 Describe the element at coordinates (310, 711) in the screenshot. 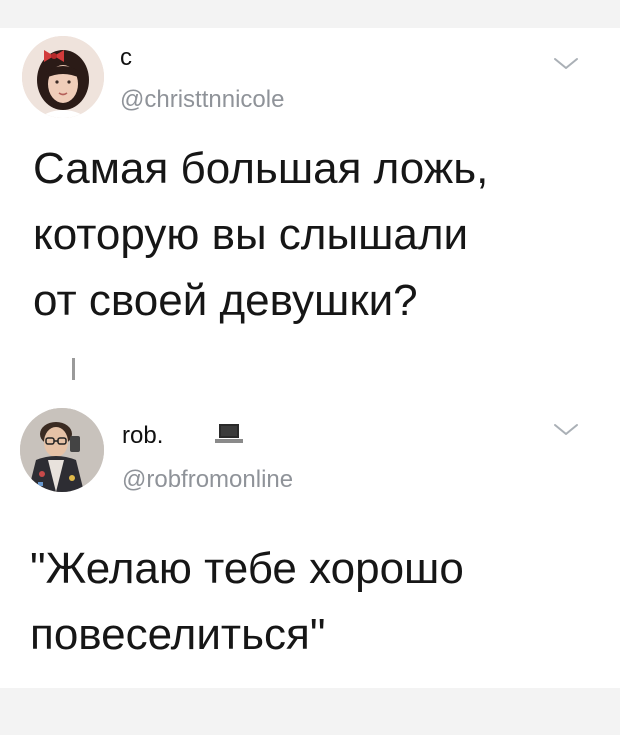

I see `bottom-strip` at that location.